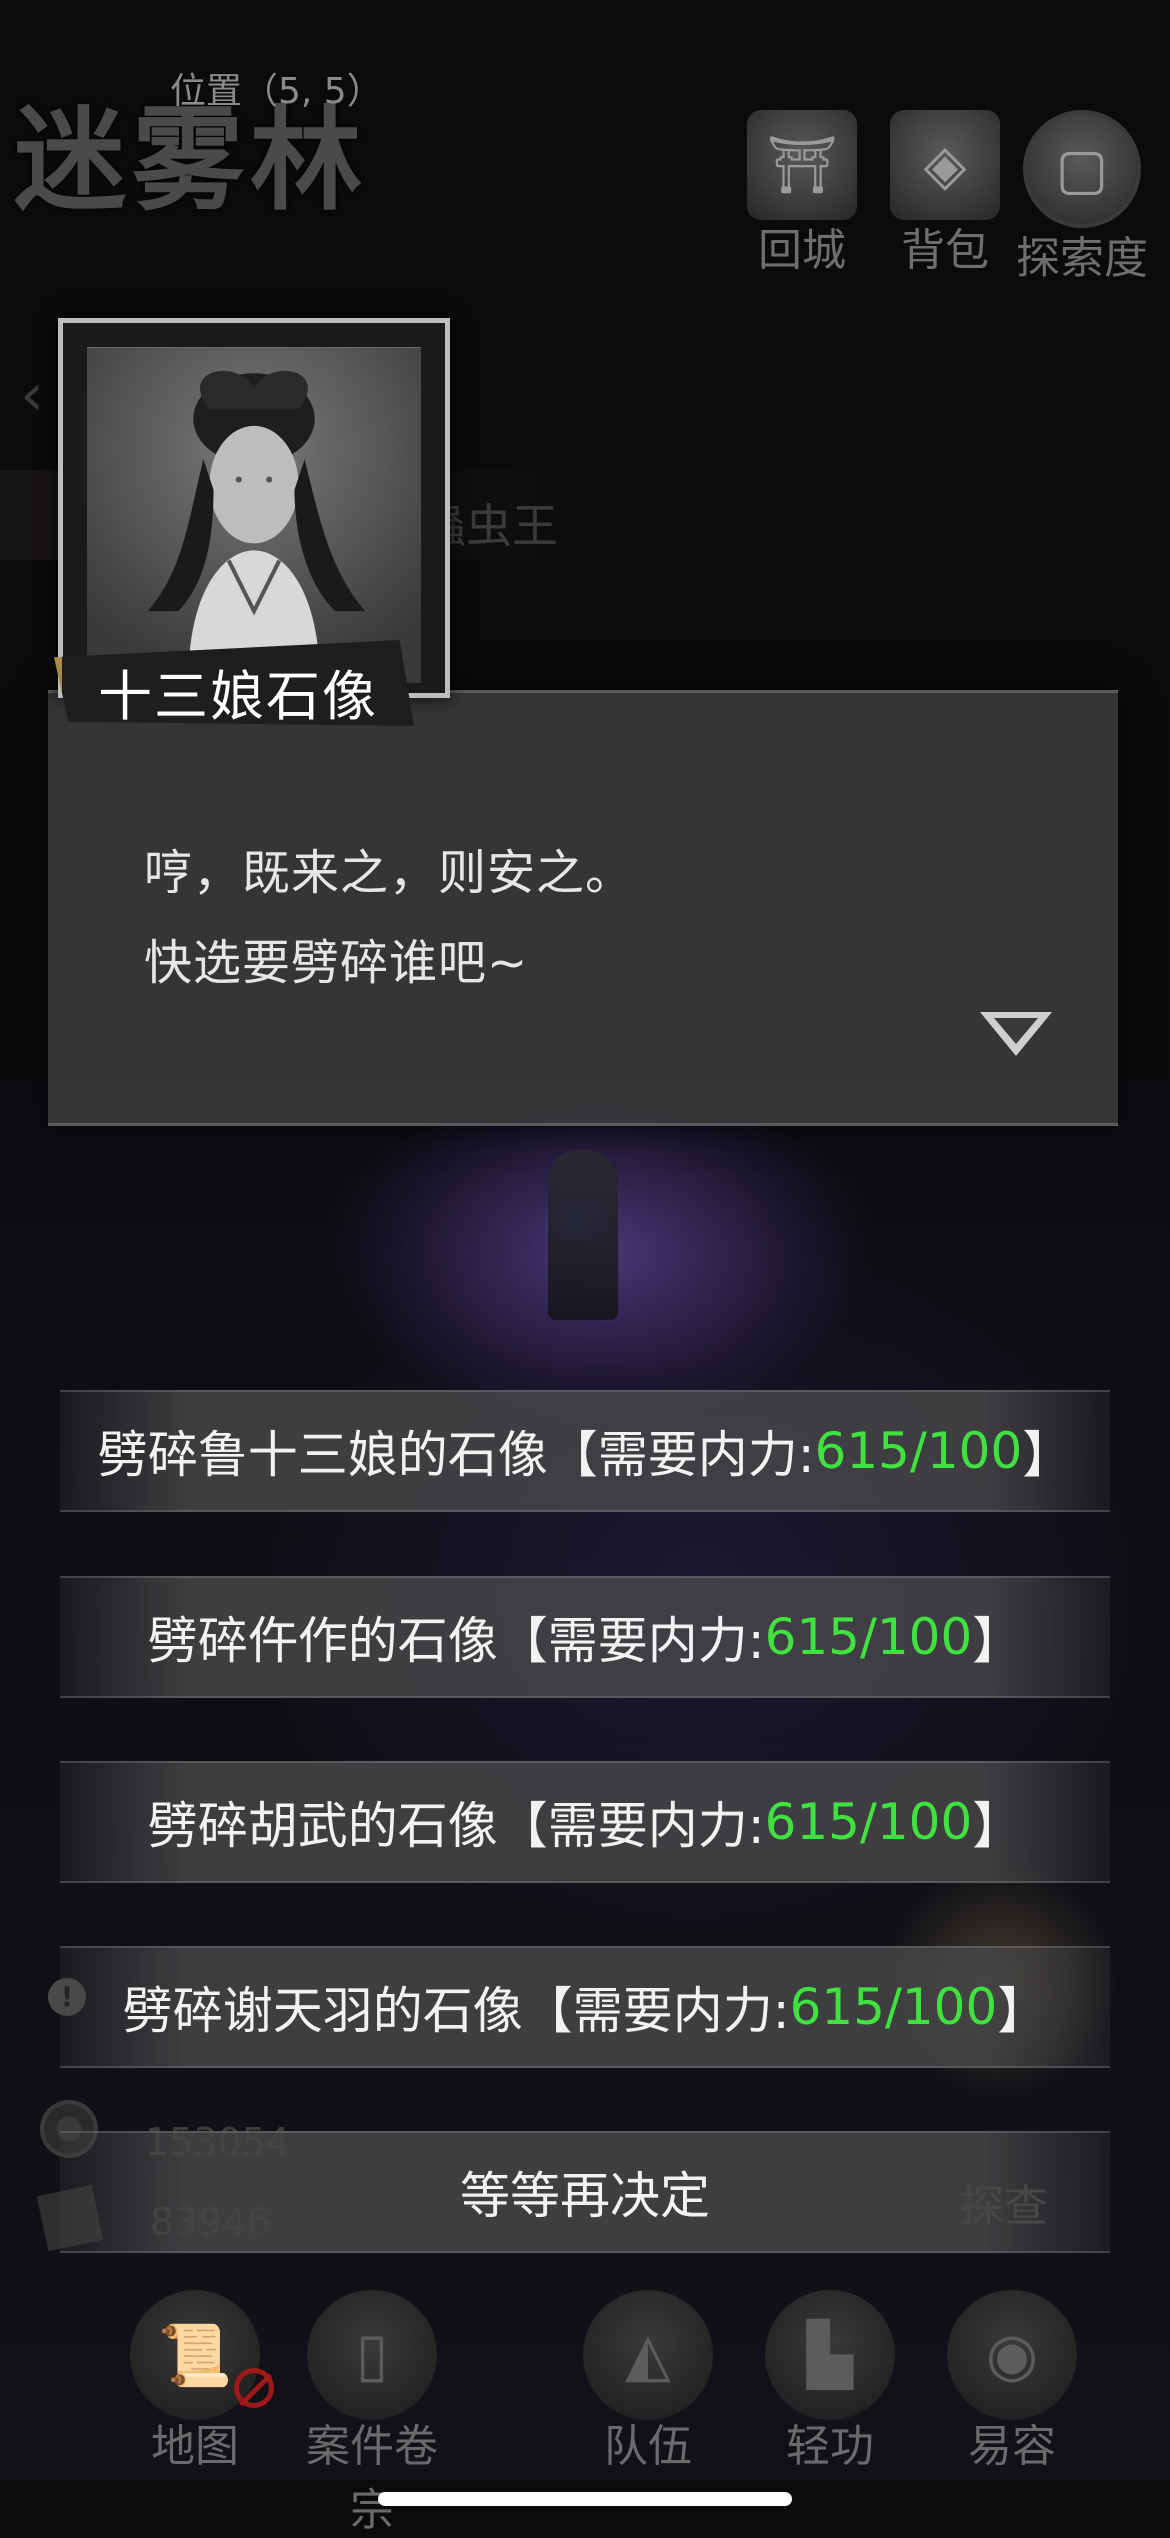 The image size is (1170, 2538). I want to click on location-coordinates: 位置（5, 5）, so click(276, 91).